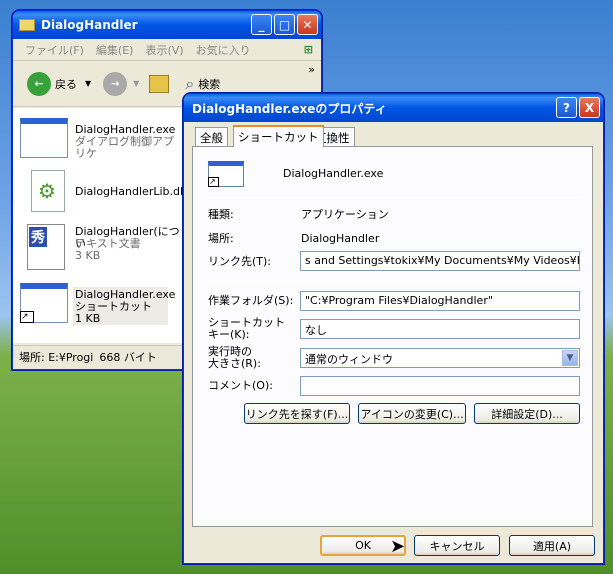 Image resolution: width=613 pixels, height=574 pixels. What do you see at coordinates (39, 83) in the screenshot?
I see `back-arrow-icon: ←` at bounding box center [39, 83].